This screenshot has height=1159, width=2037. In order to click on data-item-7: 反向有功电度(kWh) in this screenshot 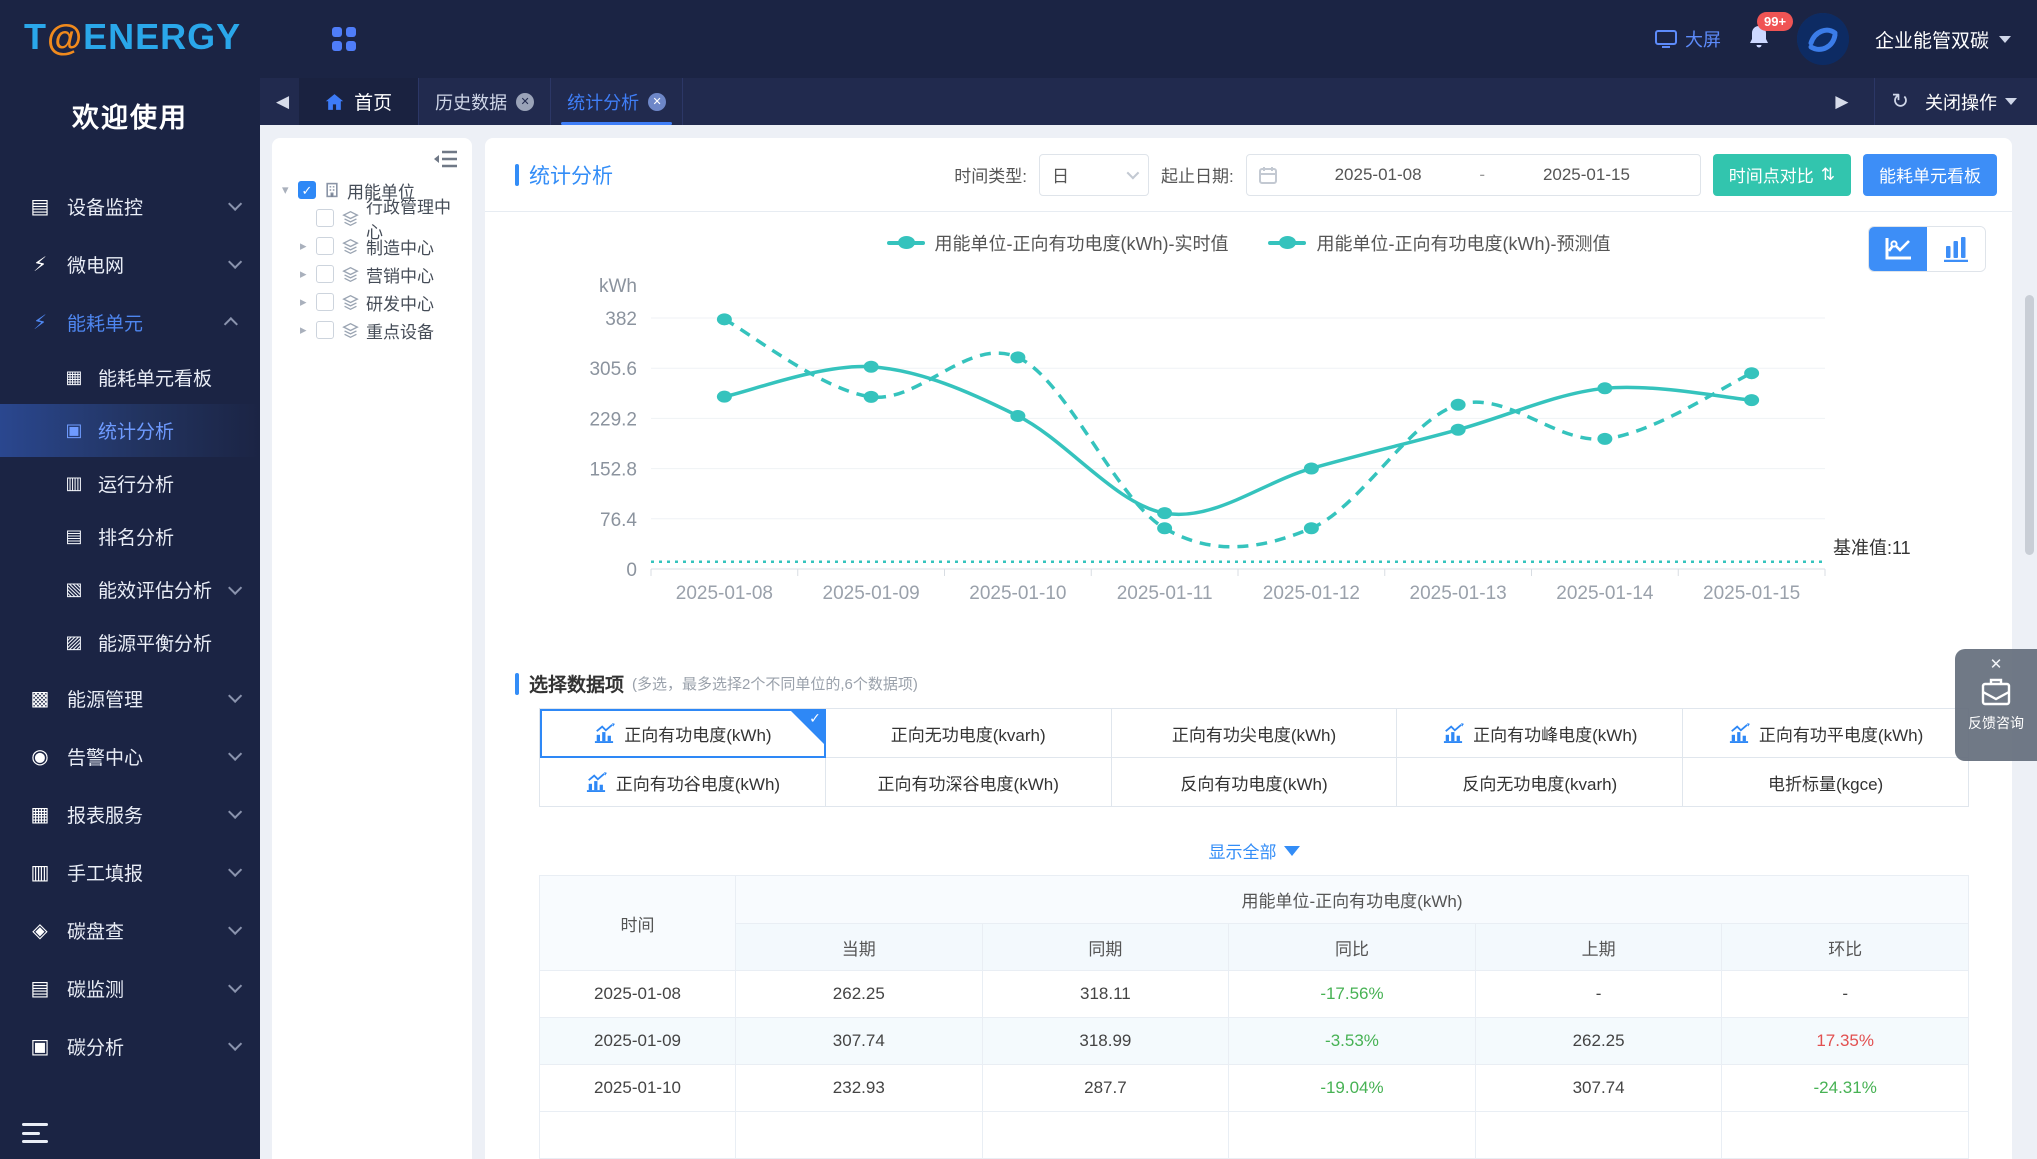, I will do `click(1254, 782)`.